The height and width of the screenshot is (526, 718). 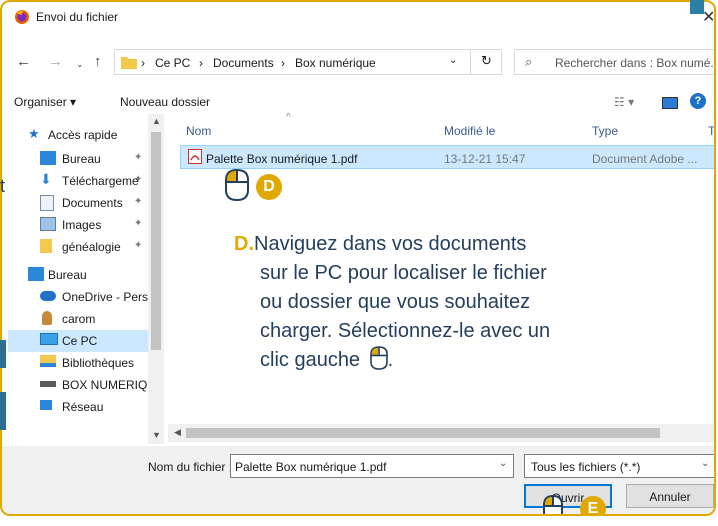 I want to click on forward-arrow-icon: →, so click(x=55, y=61).